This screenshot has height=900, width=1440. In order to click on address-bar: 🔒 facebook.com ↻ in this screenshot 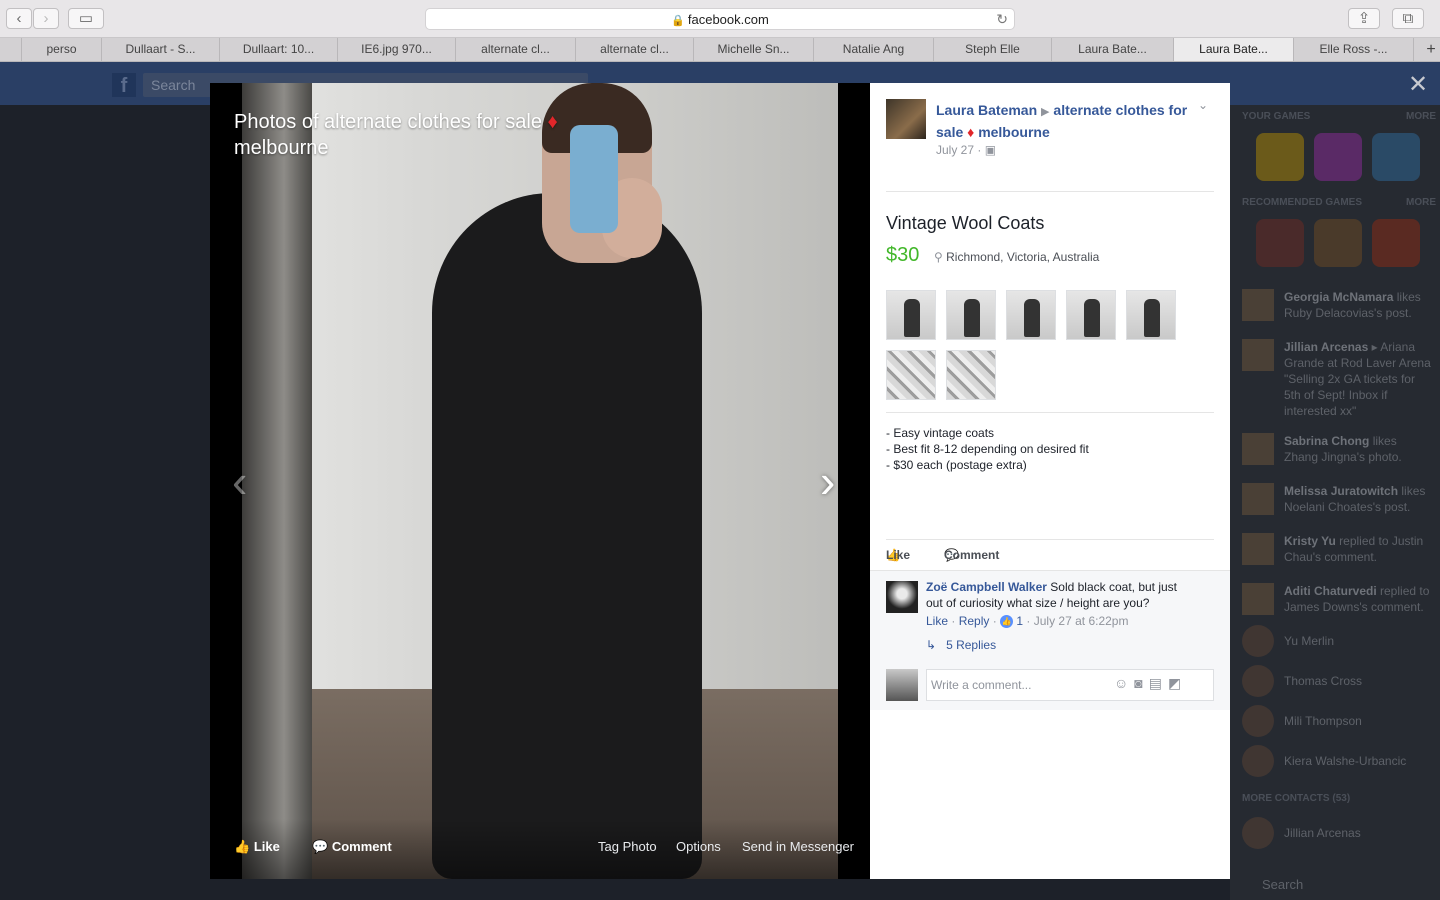, I will do `click(720, 19)`.